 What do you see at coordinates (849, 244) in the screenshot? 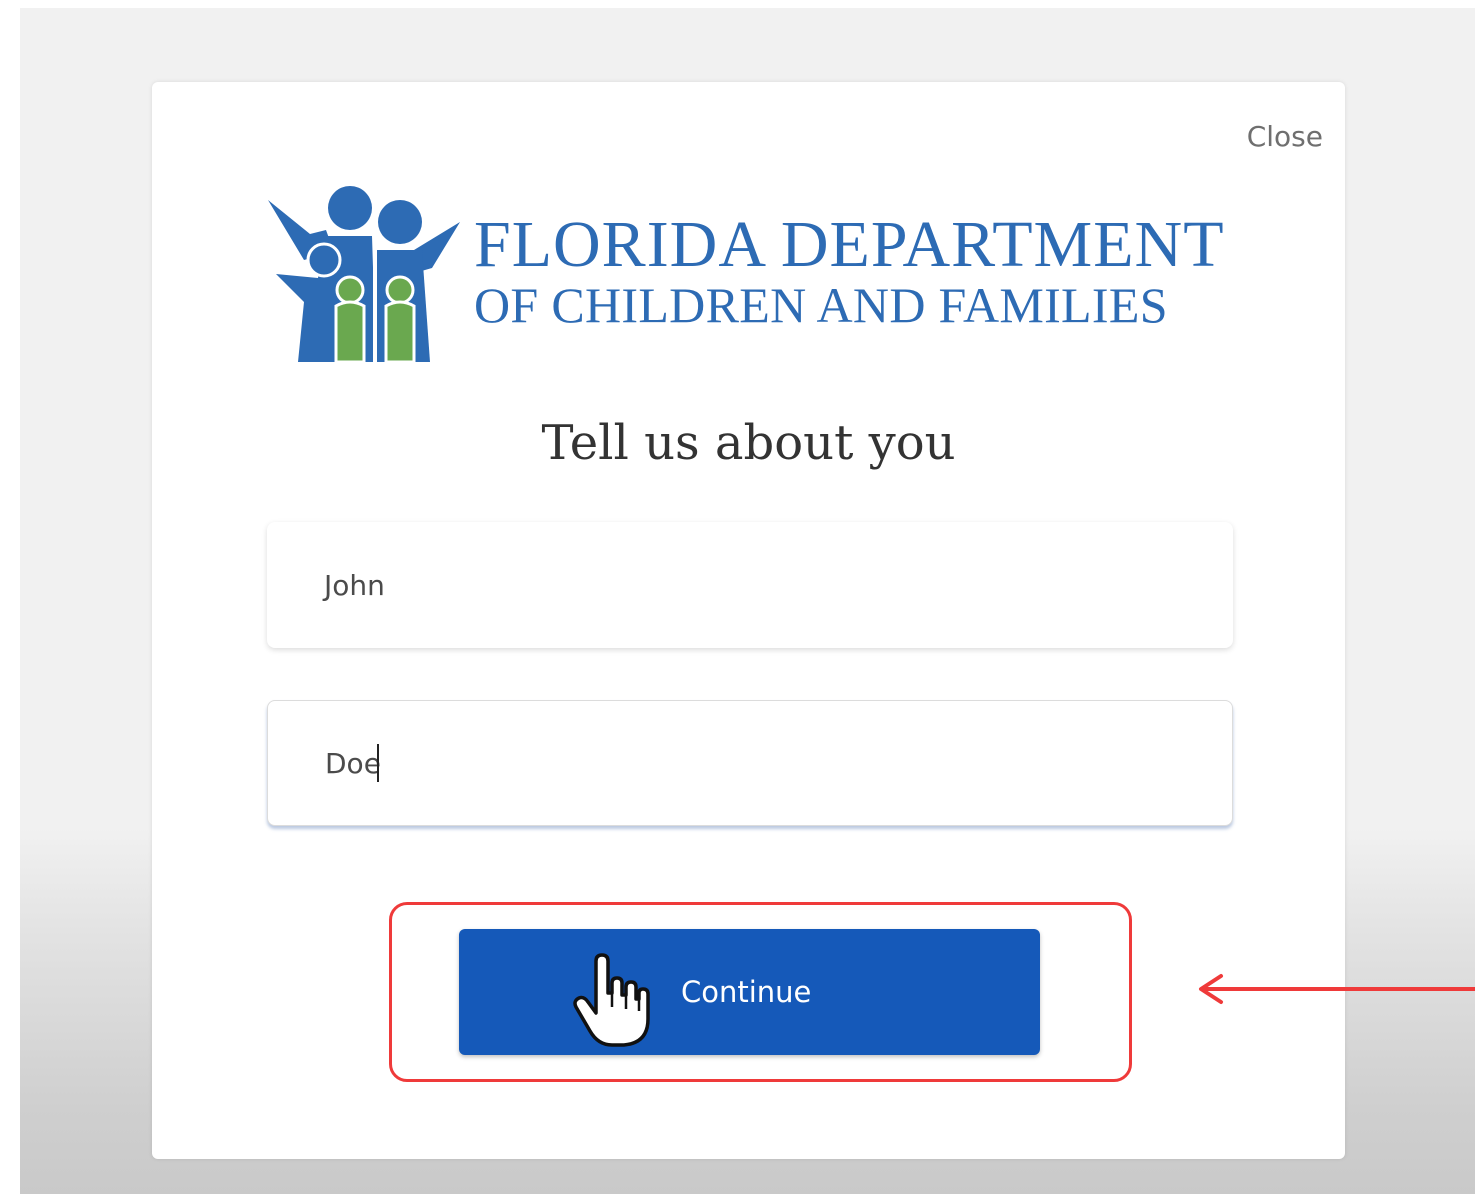
I see `logo-line-1: FLORIDA DEPARTMENT` at bounding box center [849, 244].